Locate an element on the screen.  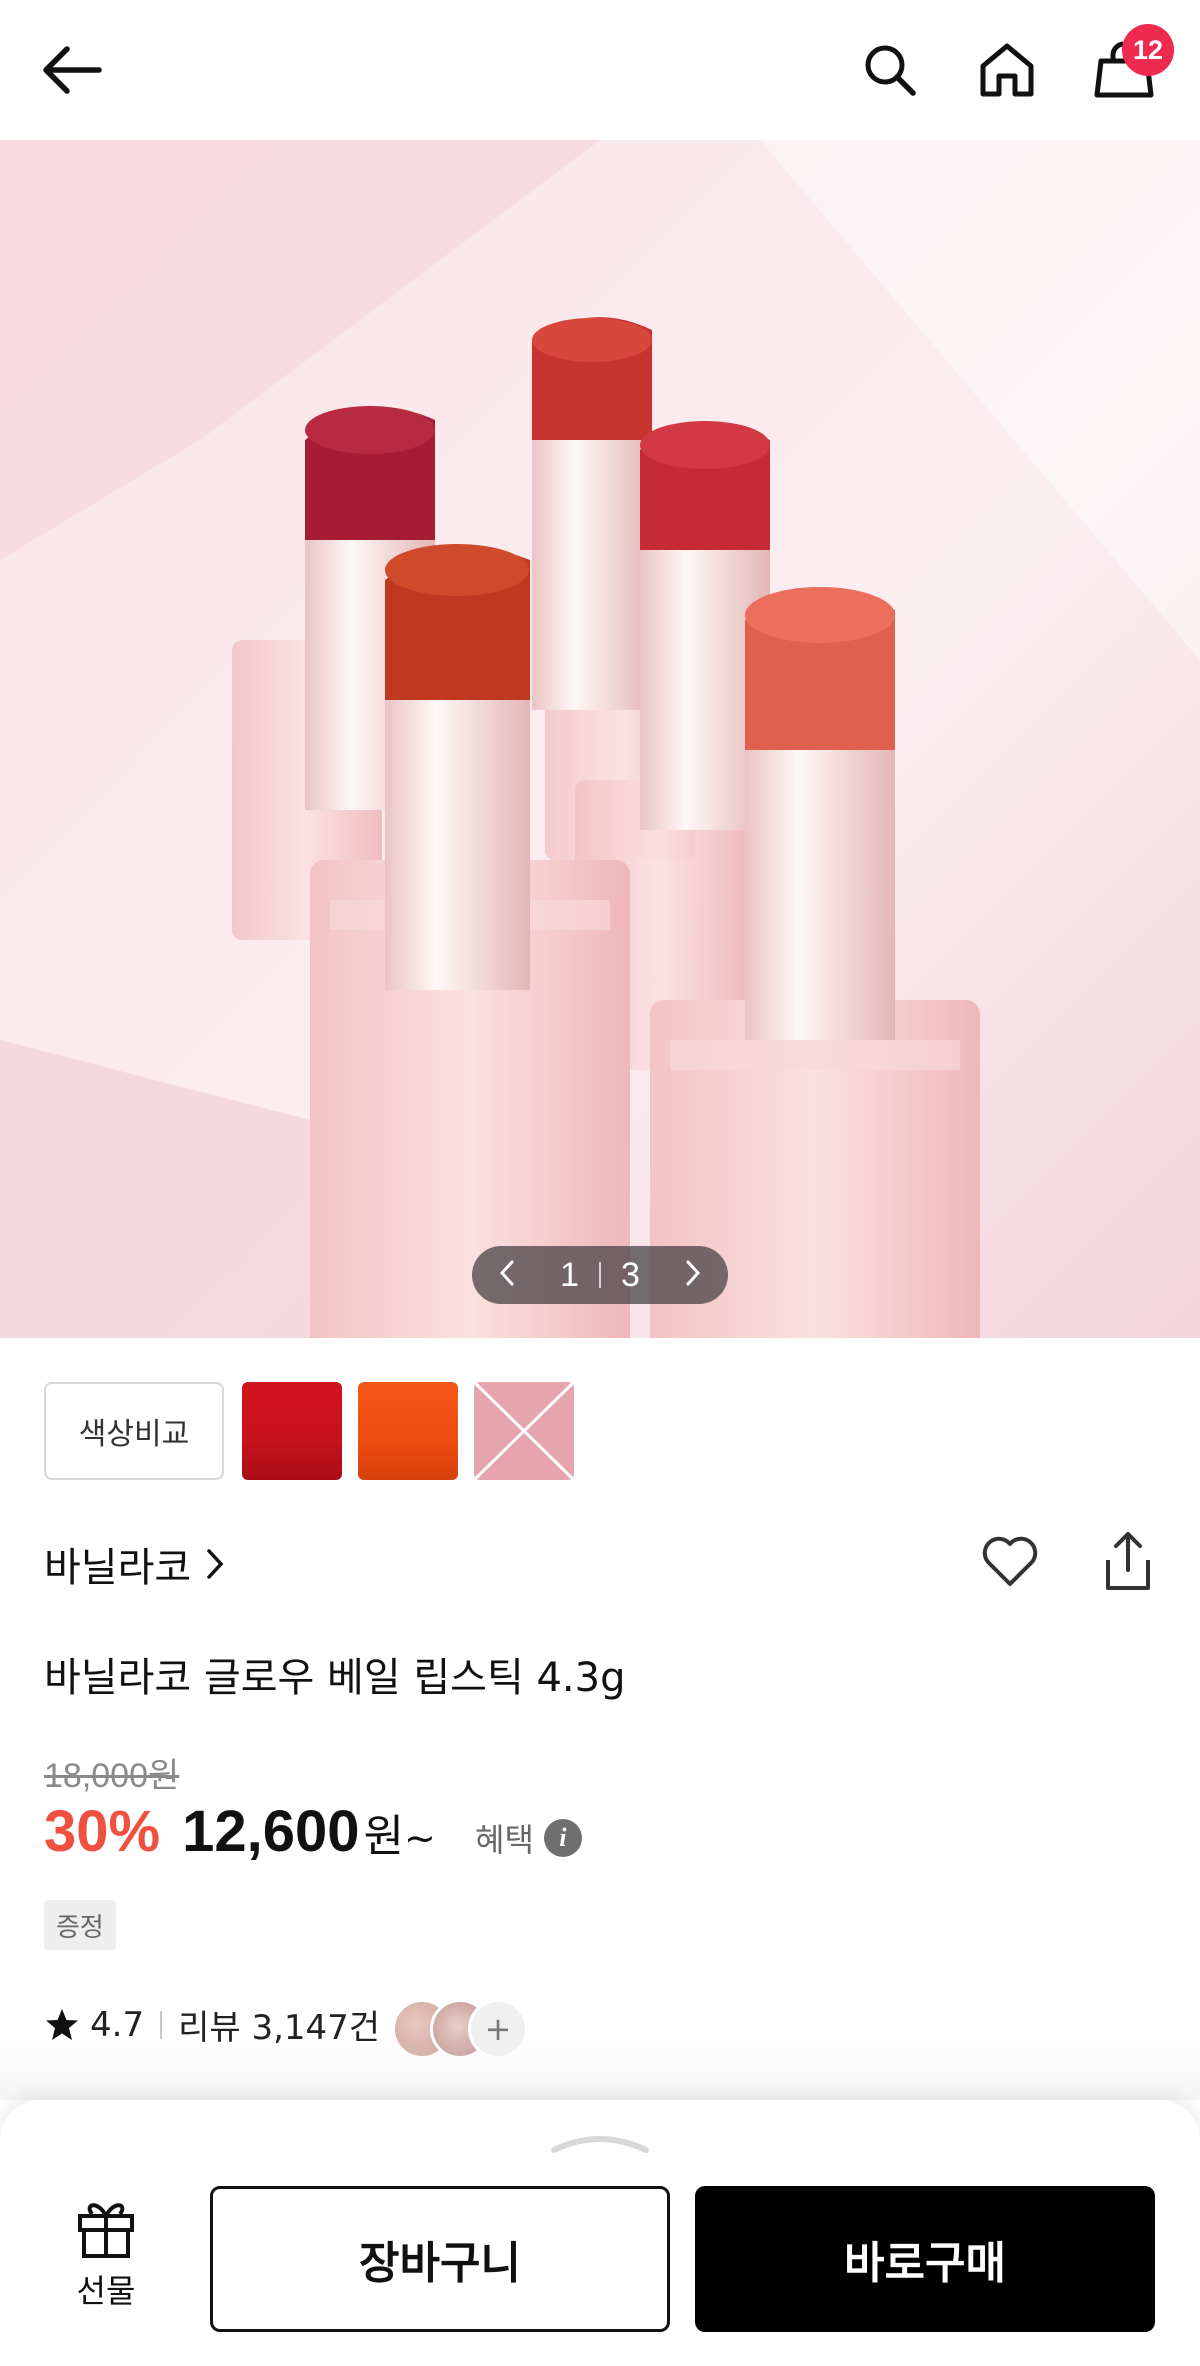
wishlist-button is located at coordinates (1010, 1562).